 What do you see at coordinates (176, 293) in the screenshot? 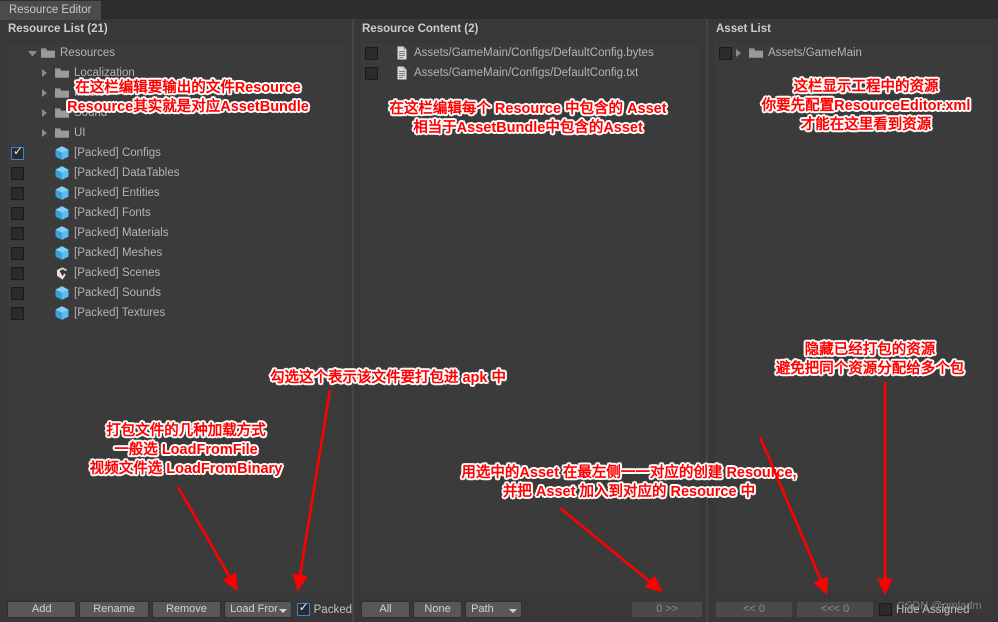
I see `resource-list-row: [Packed] Sounds` at bounding box center [176, 293].